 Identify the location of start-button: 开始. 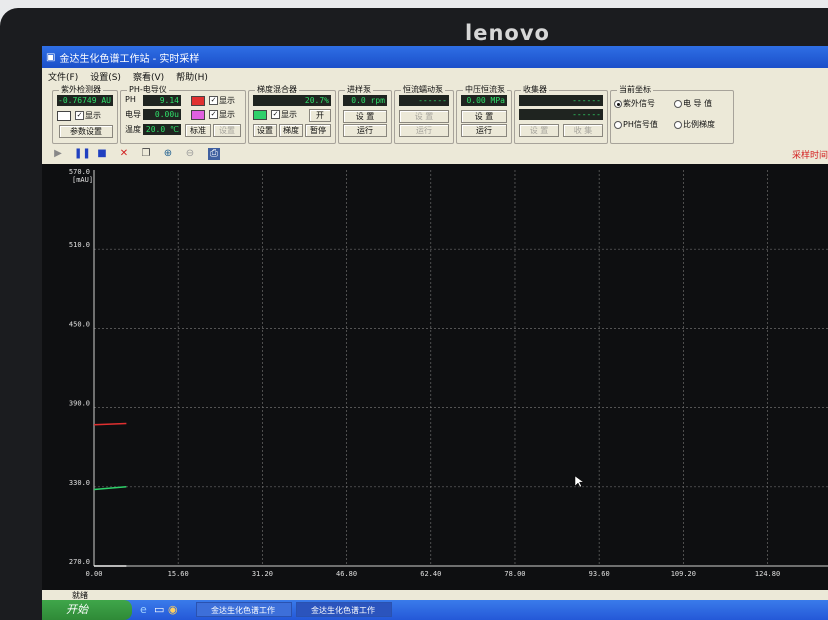
(87, 610).